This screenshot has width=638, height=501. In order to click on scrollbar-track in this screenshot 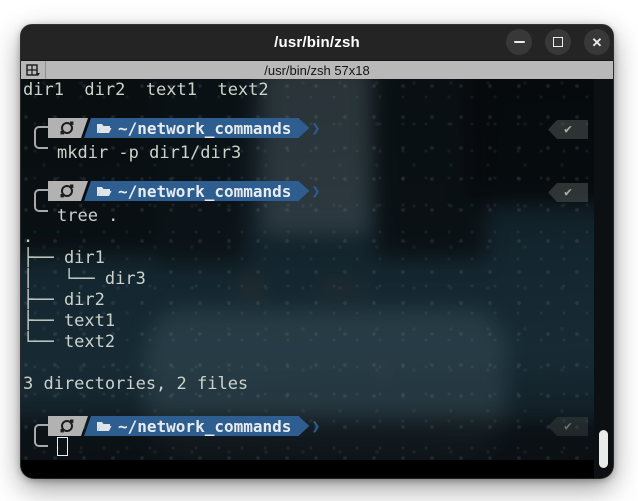, I will do `click(603, 278)`.